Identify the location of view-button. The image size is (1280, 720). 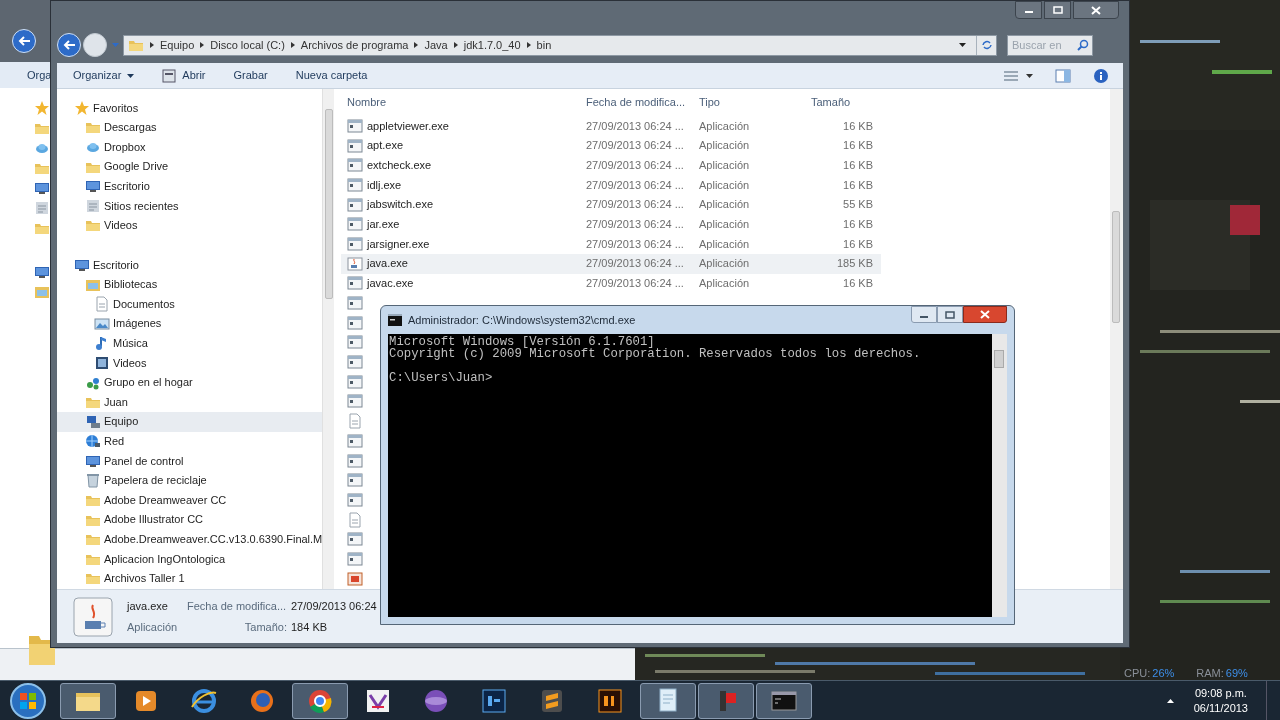
(1018, 75).